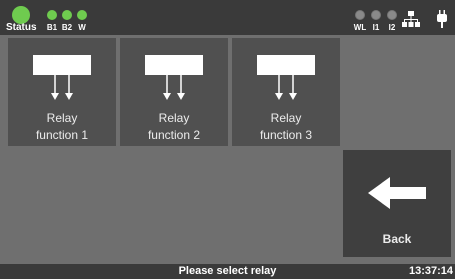 This screenshot has width=455, height=279. Describe the element at coordinates (392, 15) in the screenshot. I see `i2-indicator` at that location.